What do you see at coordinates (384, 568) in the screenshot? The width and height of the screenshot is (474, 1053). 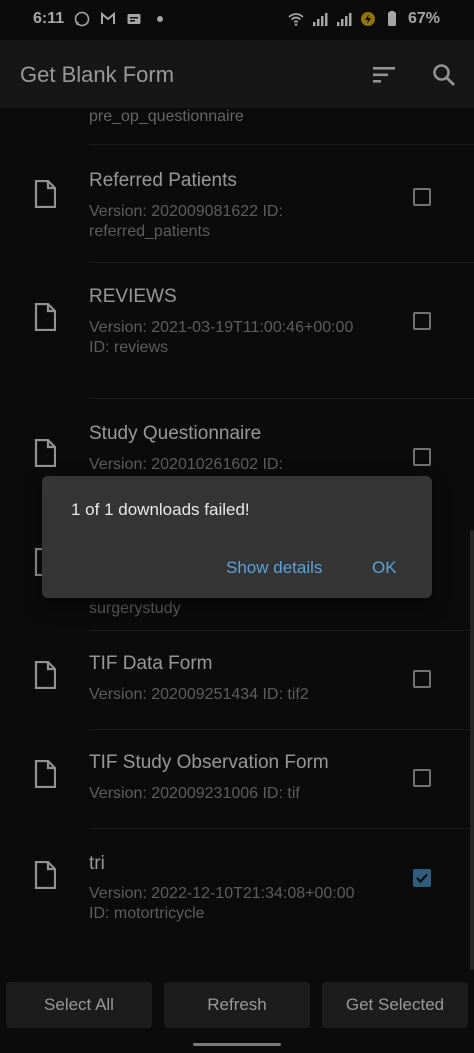 I see `ok-button: OK` at bounding box center [384, 568].